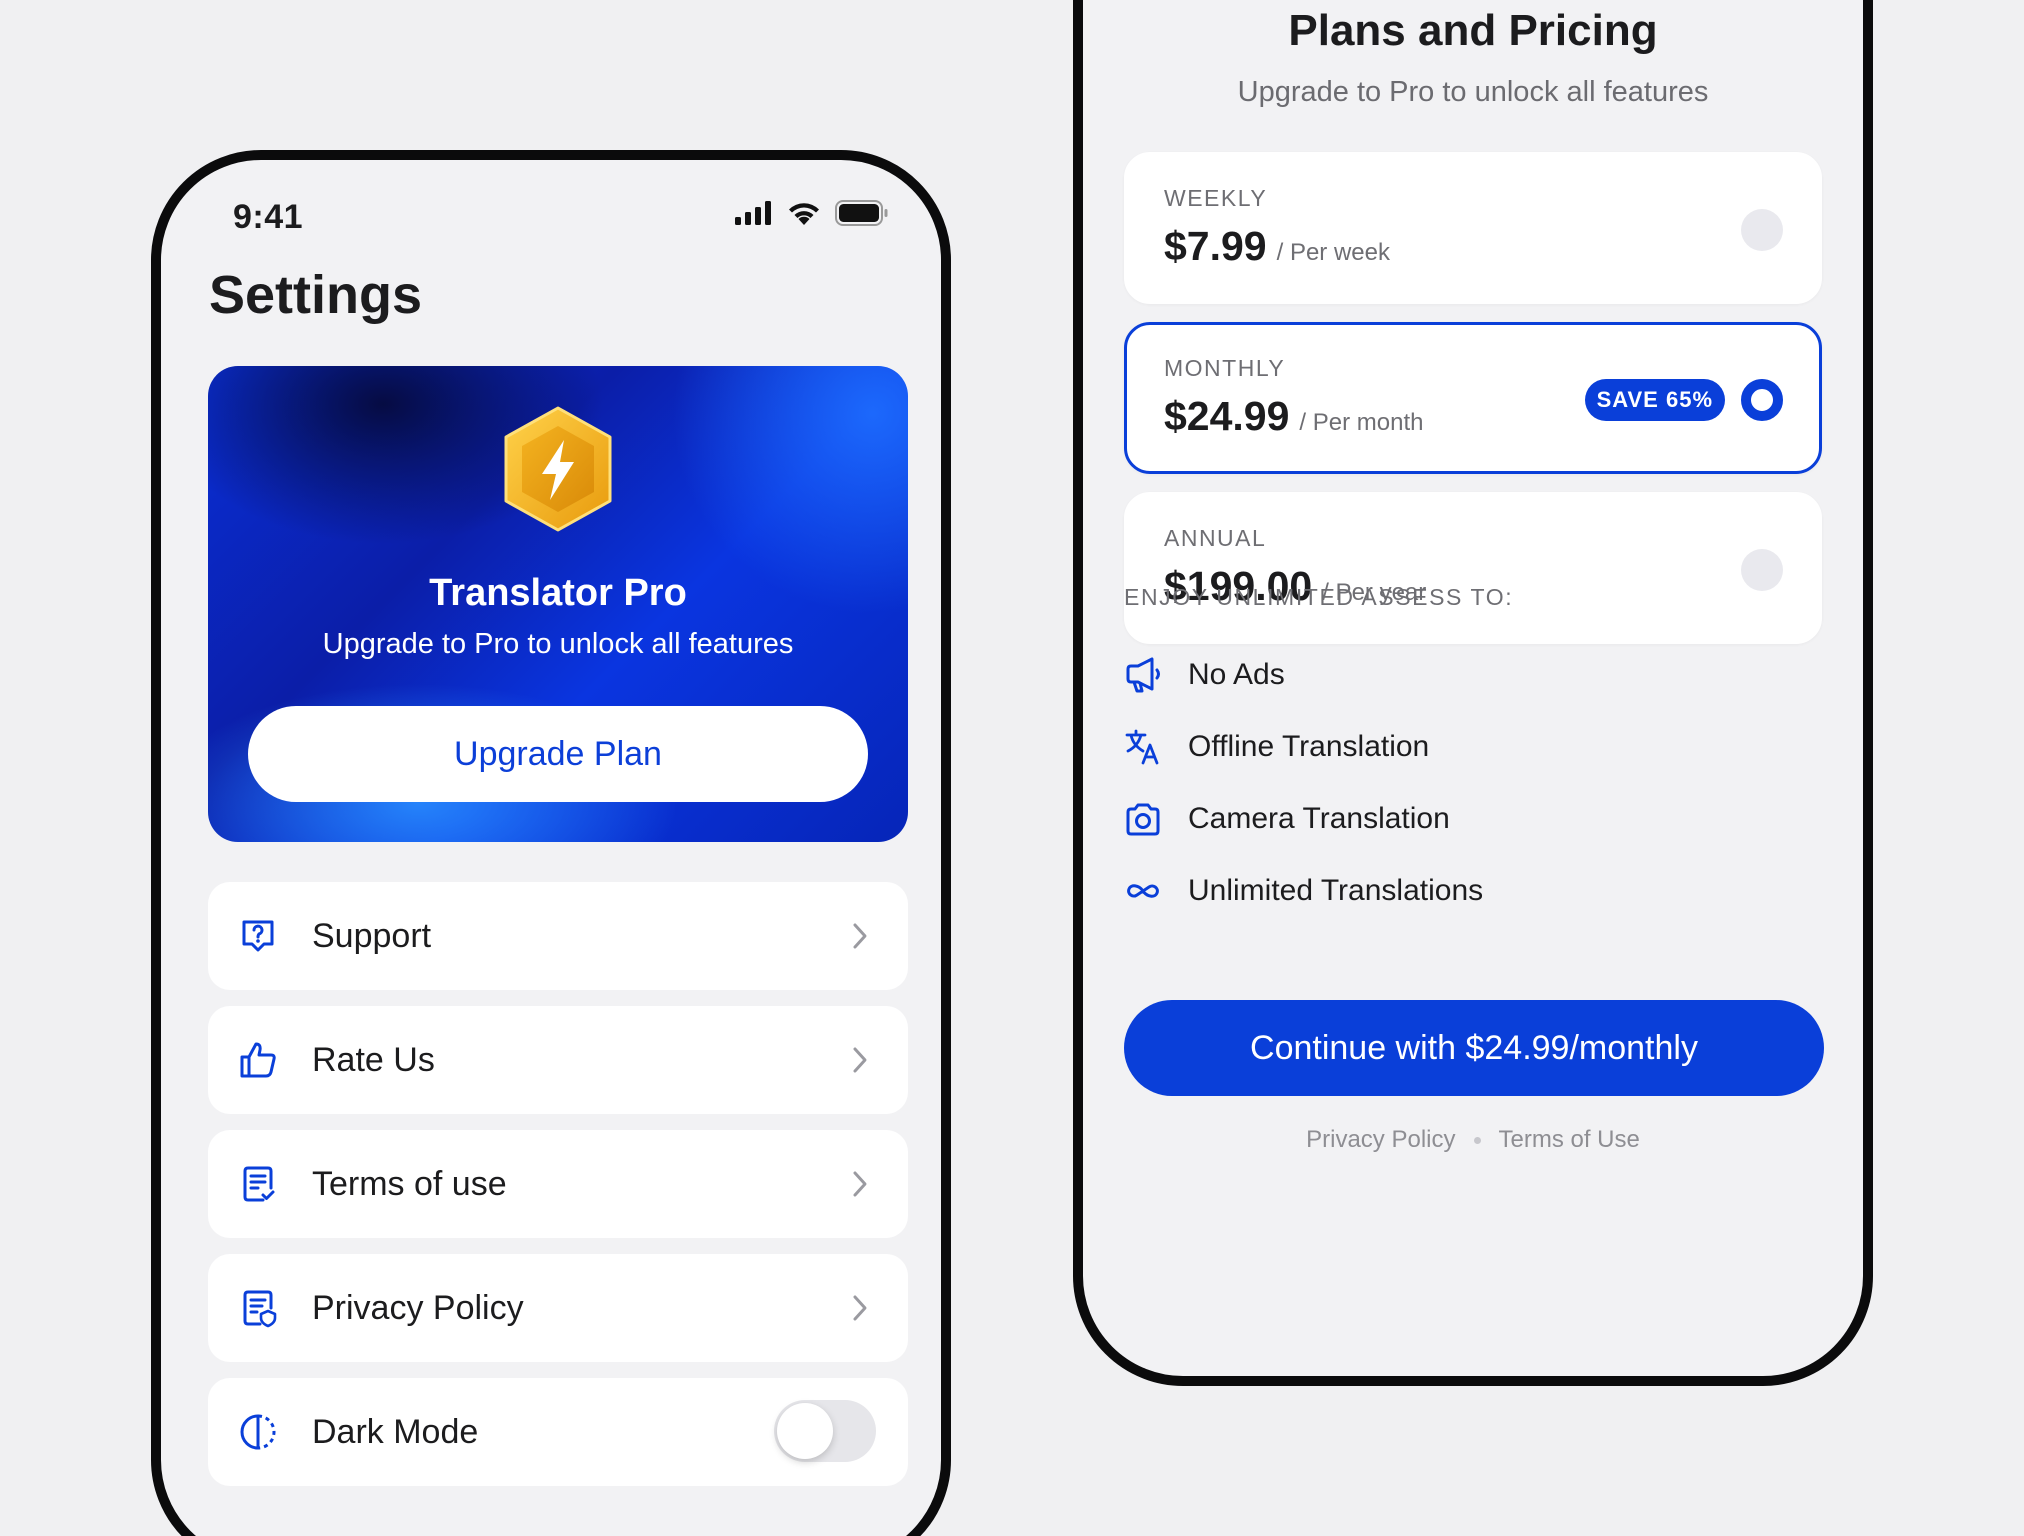 Image resolution: width=2024 pixels, height=1536 pixels. What do you see at coordinates (1333, 252) in the screenshot?
I see `plan-per: / Per week` at bounding box center [1333, 252].